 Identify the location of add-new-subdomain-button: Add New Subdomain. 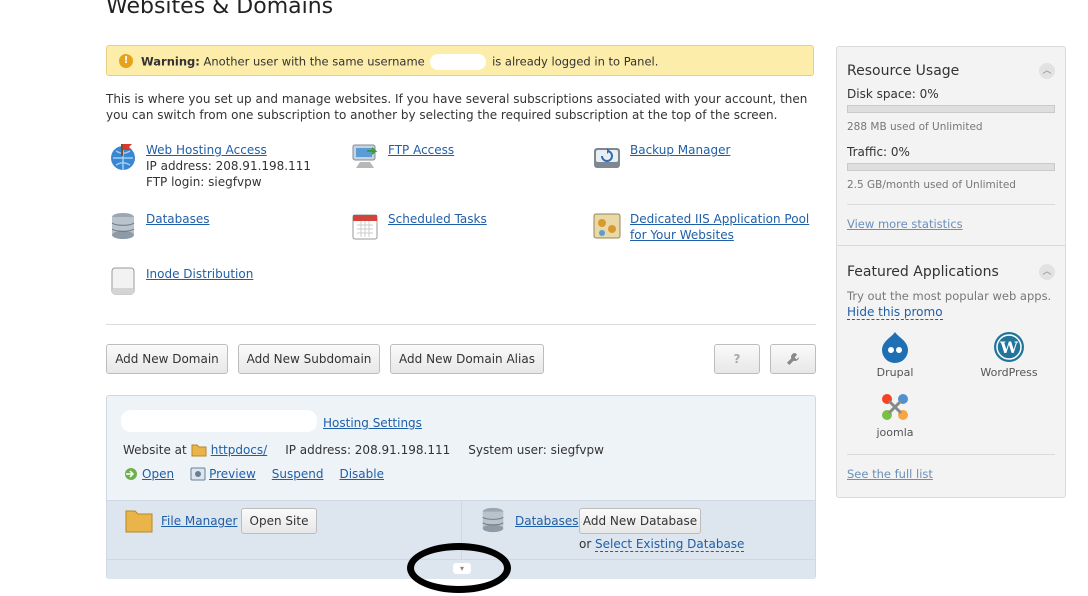
(309, 359).